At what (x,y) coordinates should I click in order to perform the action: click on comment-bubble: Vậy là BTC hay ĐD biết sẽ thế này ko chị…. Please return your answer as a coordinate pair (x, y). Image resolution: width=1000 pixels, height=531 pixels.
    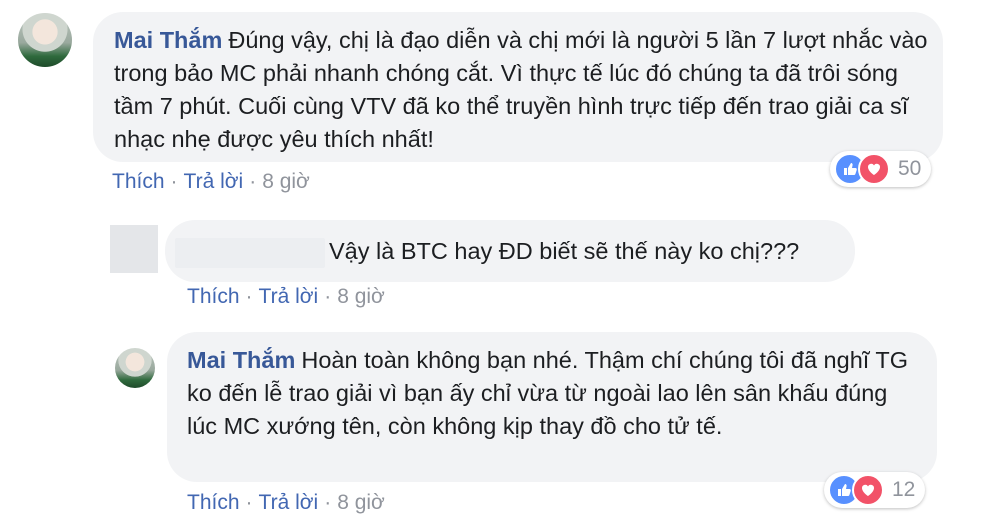
    Looking at the image, I should click on (510, 251).